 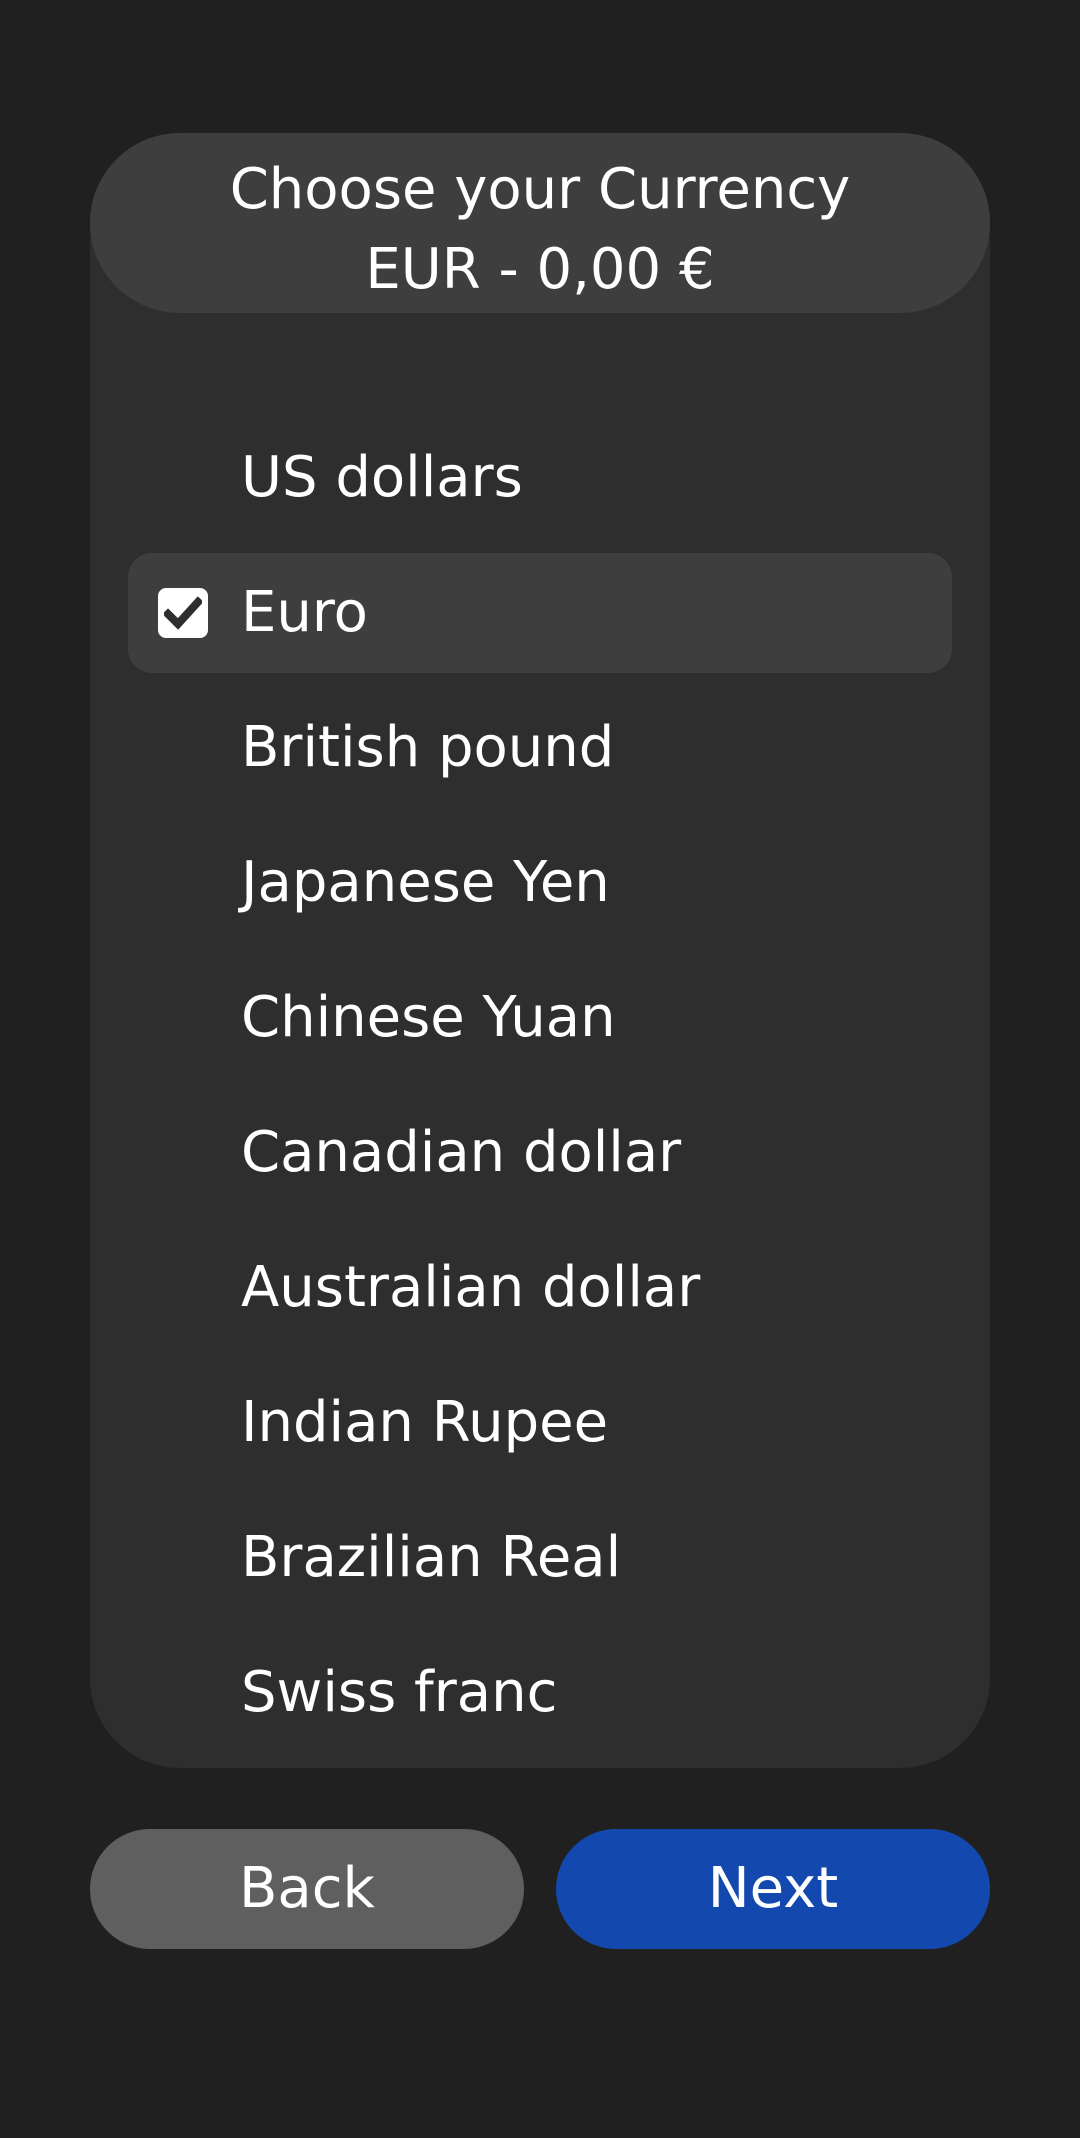 I want to click on currency-option-label: Brazilian Real, so click(x=431, y=1557).